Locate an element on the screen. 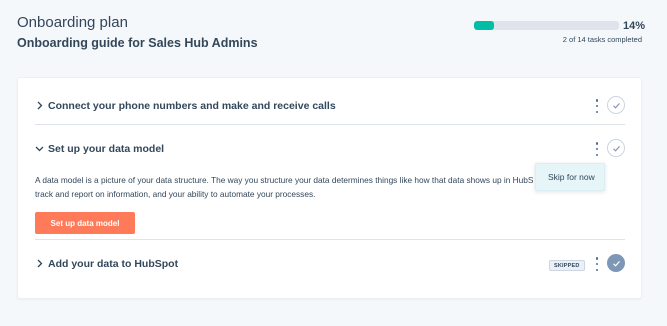 The height and width of the screenshot is (326, 667). task-header: Set up your data model is located at coordinates (330, 150).